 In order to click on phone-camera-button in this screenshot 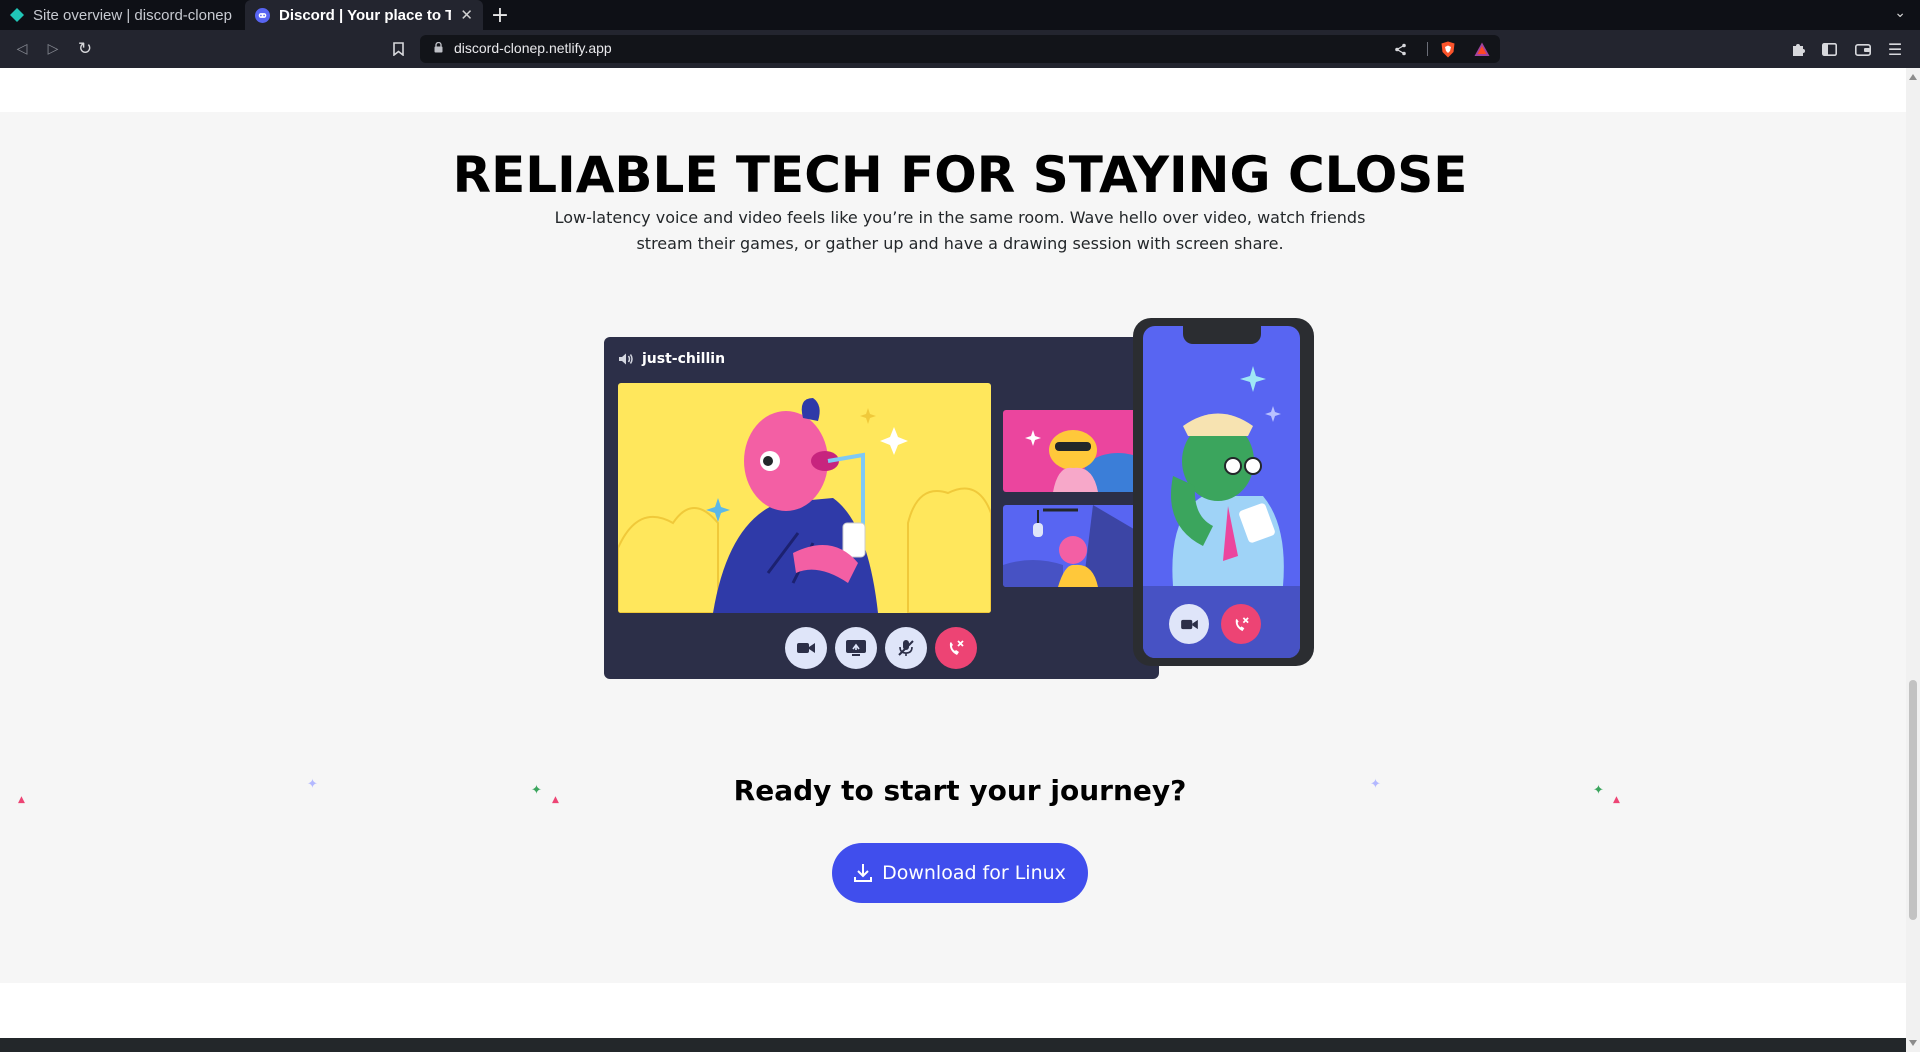, I will do `click(1189, 624)`.